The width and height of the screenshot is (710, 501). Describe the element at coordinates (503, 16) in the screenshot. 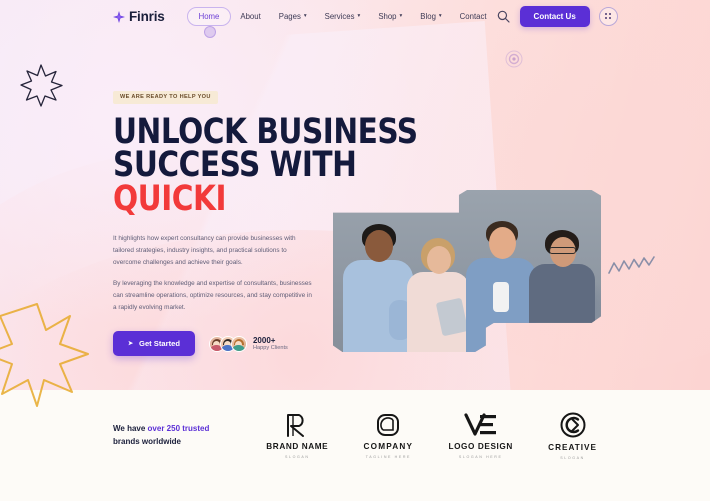

I see `search-icon` at that location.